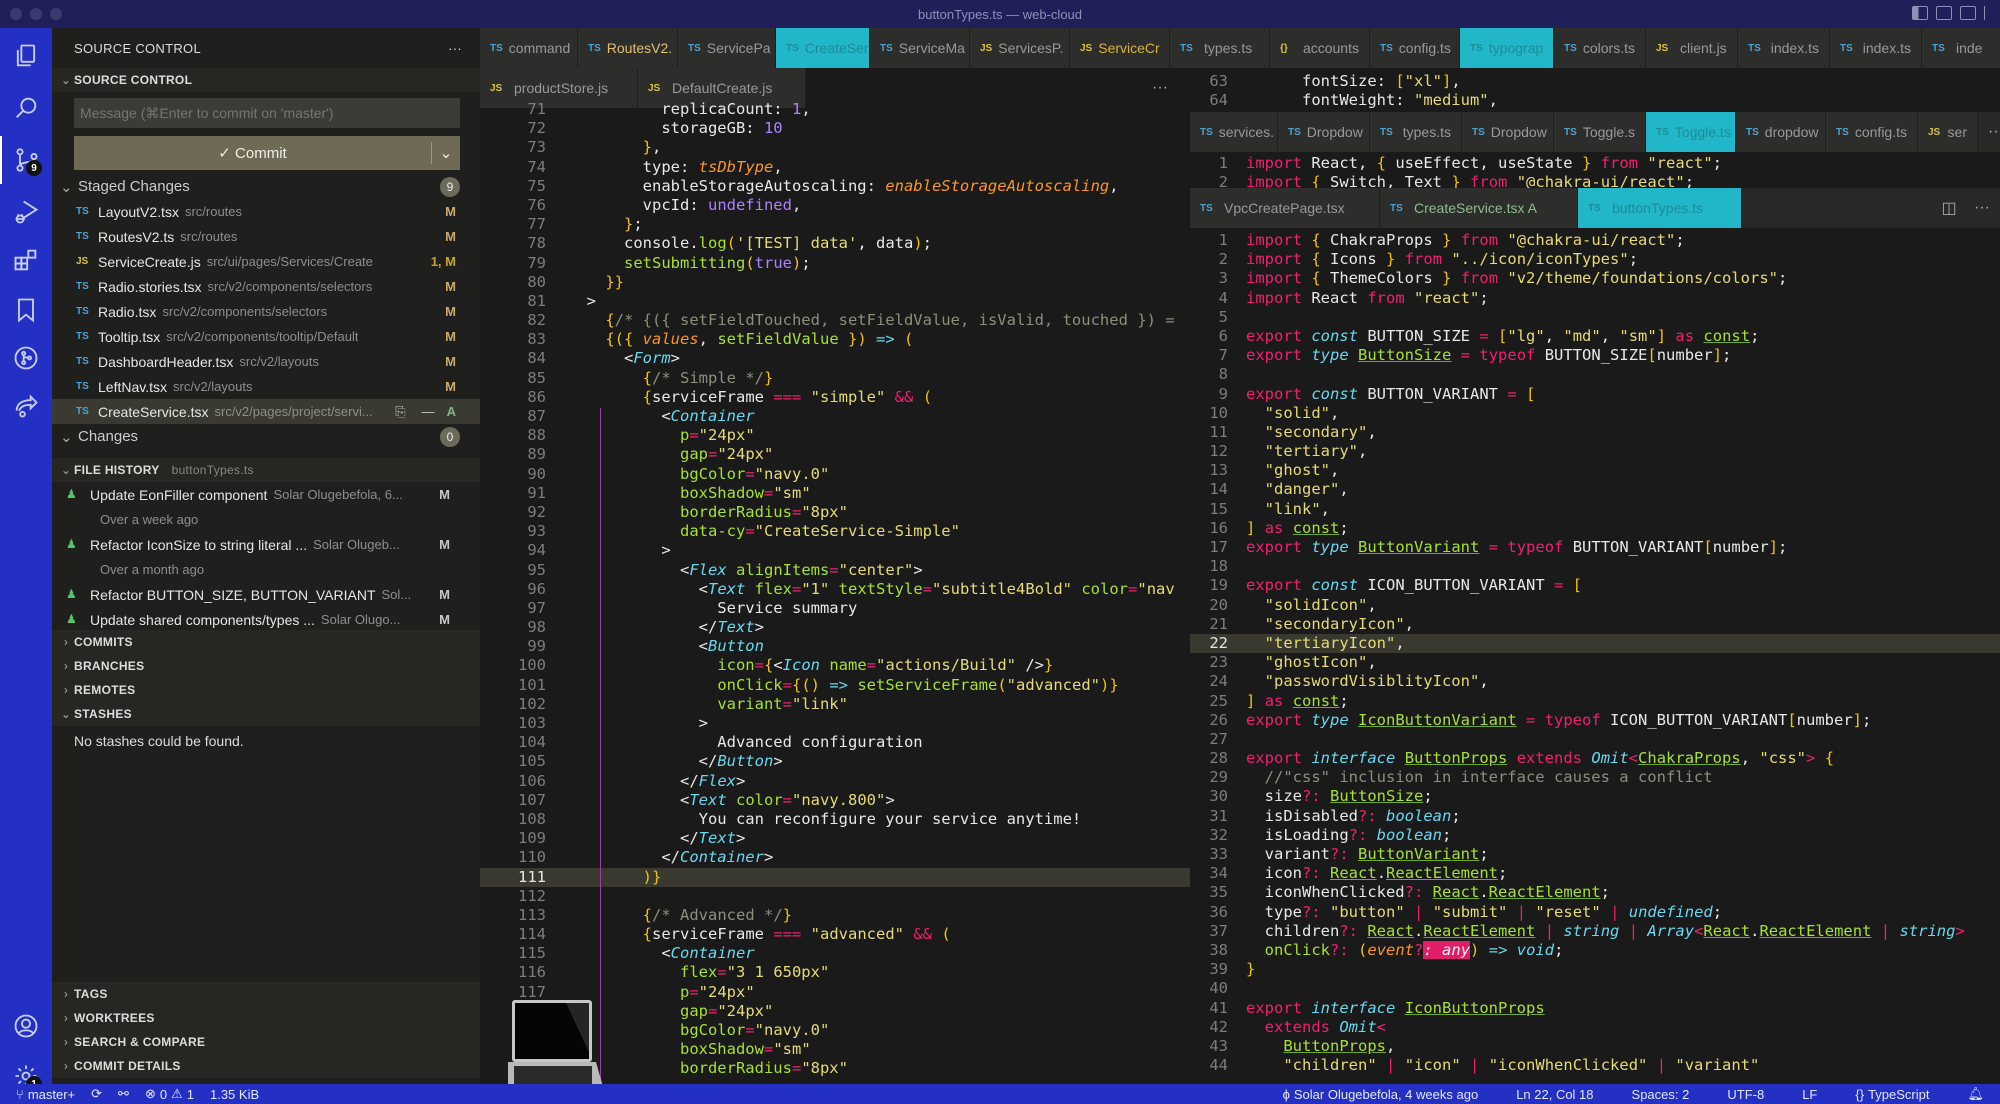 The width and height of the screenshot is (2000, 1104). What do you see at coordinates (1660, 208) in the screenshot?
I see `tab-buttontypes: TS buttonTypes.ts` at bounding box center [1660, 208].